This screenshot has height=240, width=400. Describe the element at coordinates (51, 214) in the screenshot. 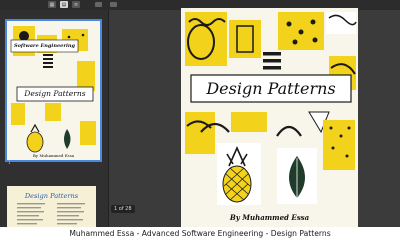

I see `thumbnail-2-text-lines` at that location.